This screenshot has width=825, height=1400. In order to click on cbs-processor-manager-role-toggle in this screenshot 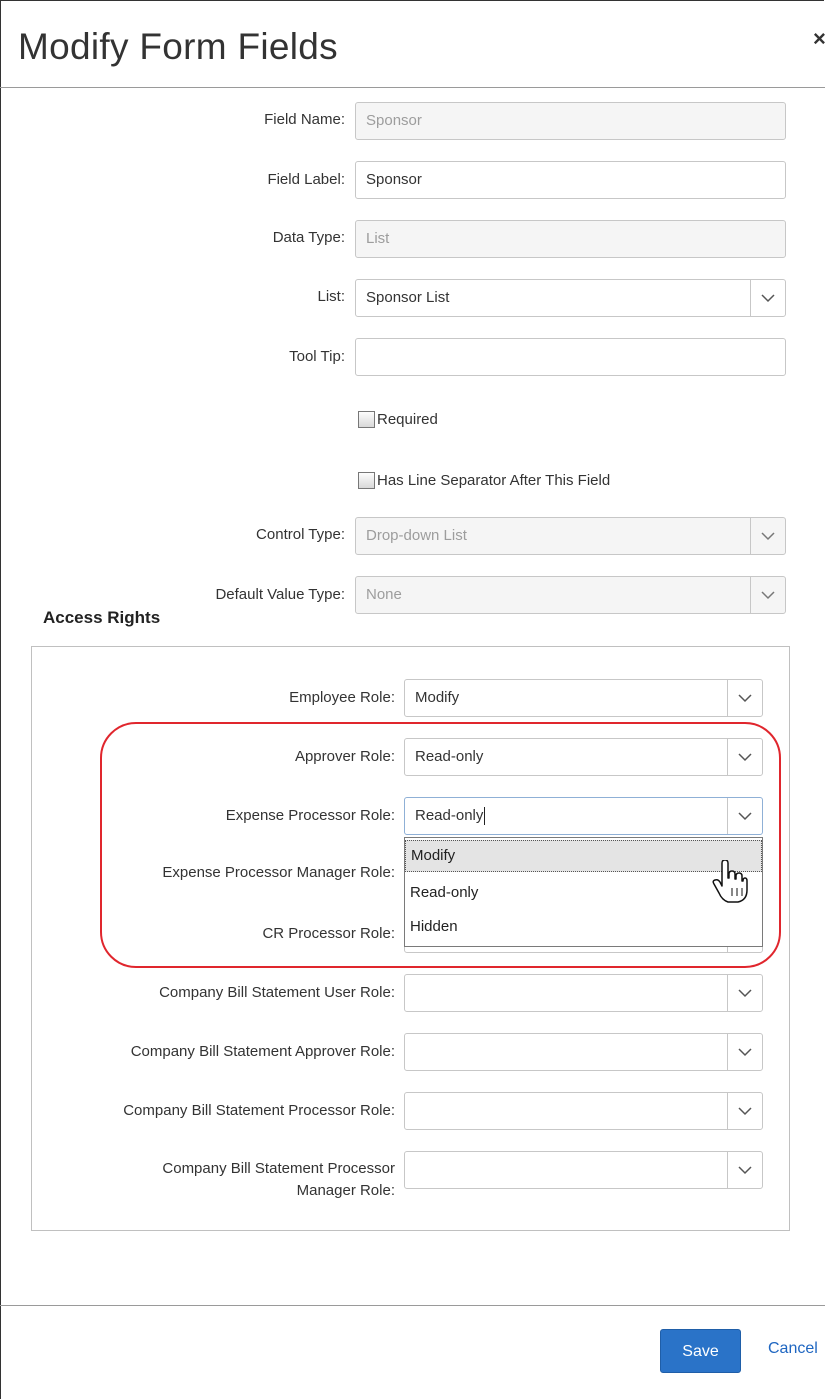, I will do `click(744, 1170)`.